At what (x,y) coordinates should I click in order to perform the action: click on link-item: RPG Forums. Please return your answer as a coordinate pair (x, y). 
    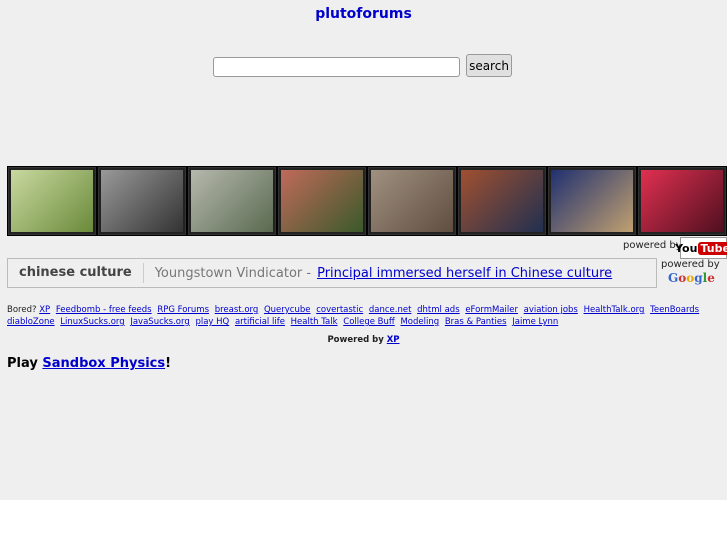
    Looking at the image, I should click on (183, 310).